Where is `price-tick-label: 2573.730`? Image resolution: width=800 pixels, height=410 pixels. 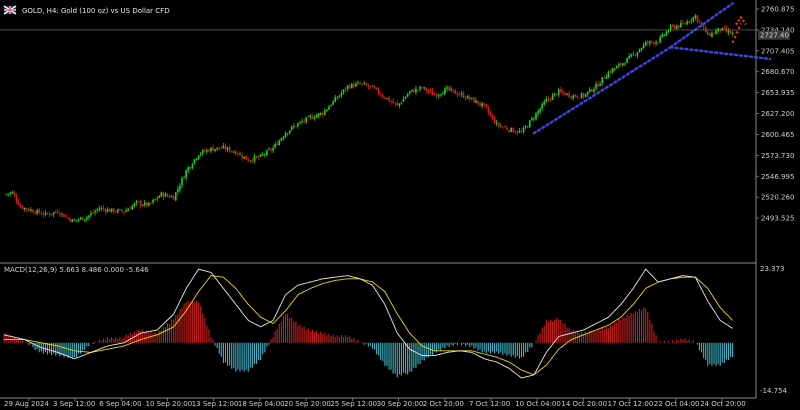 price-tick-label: 2573.730 is located at coordinates (777, 156).